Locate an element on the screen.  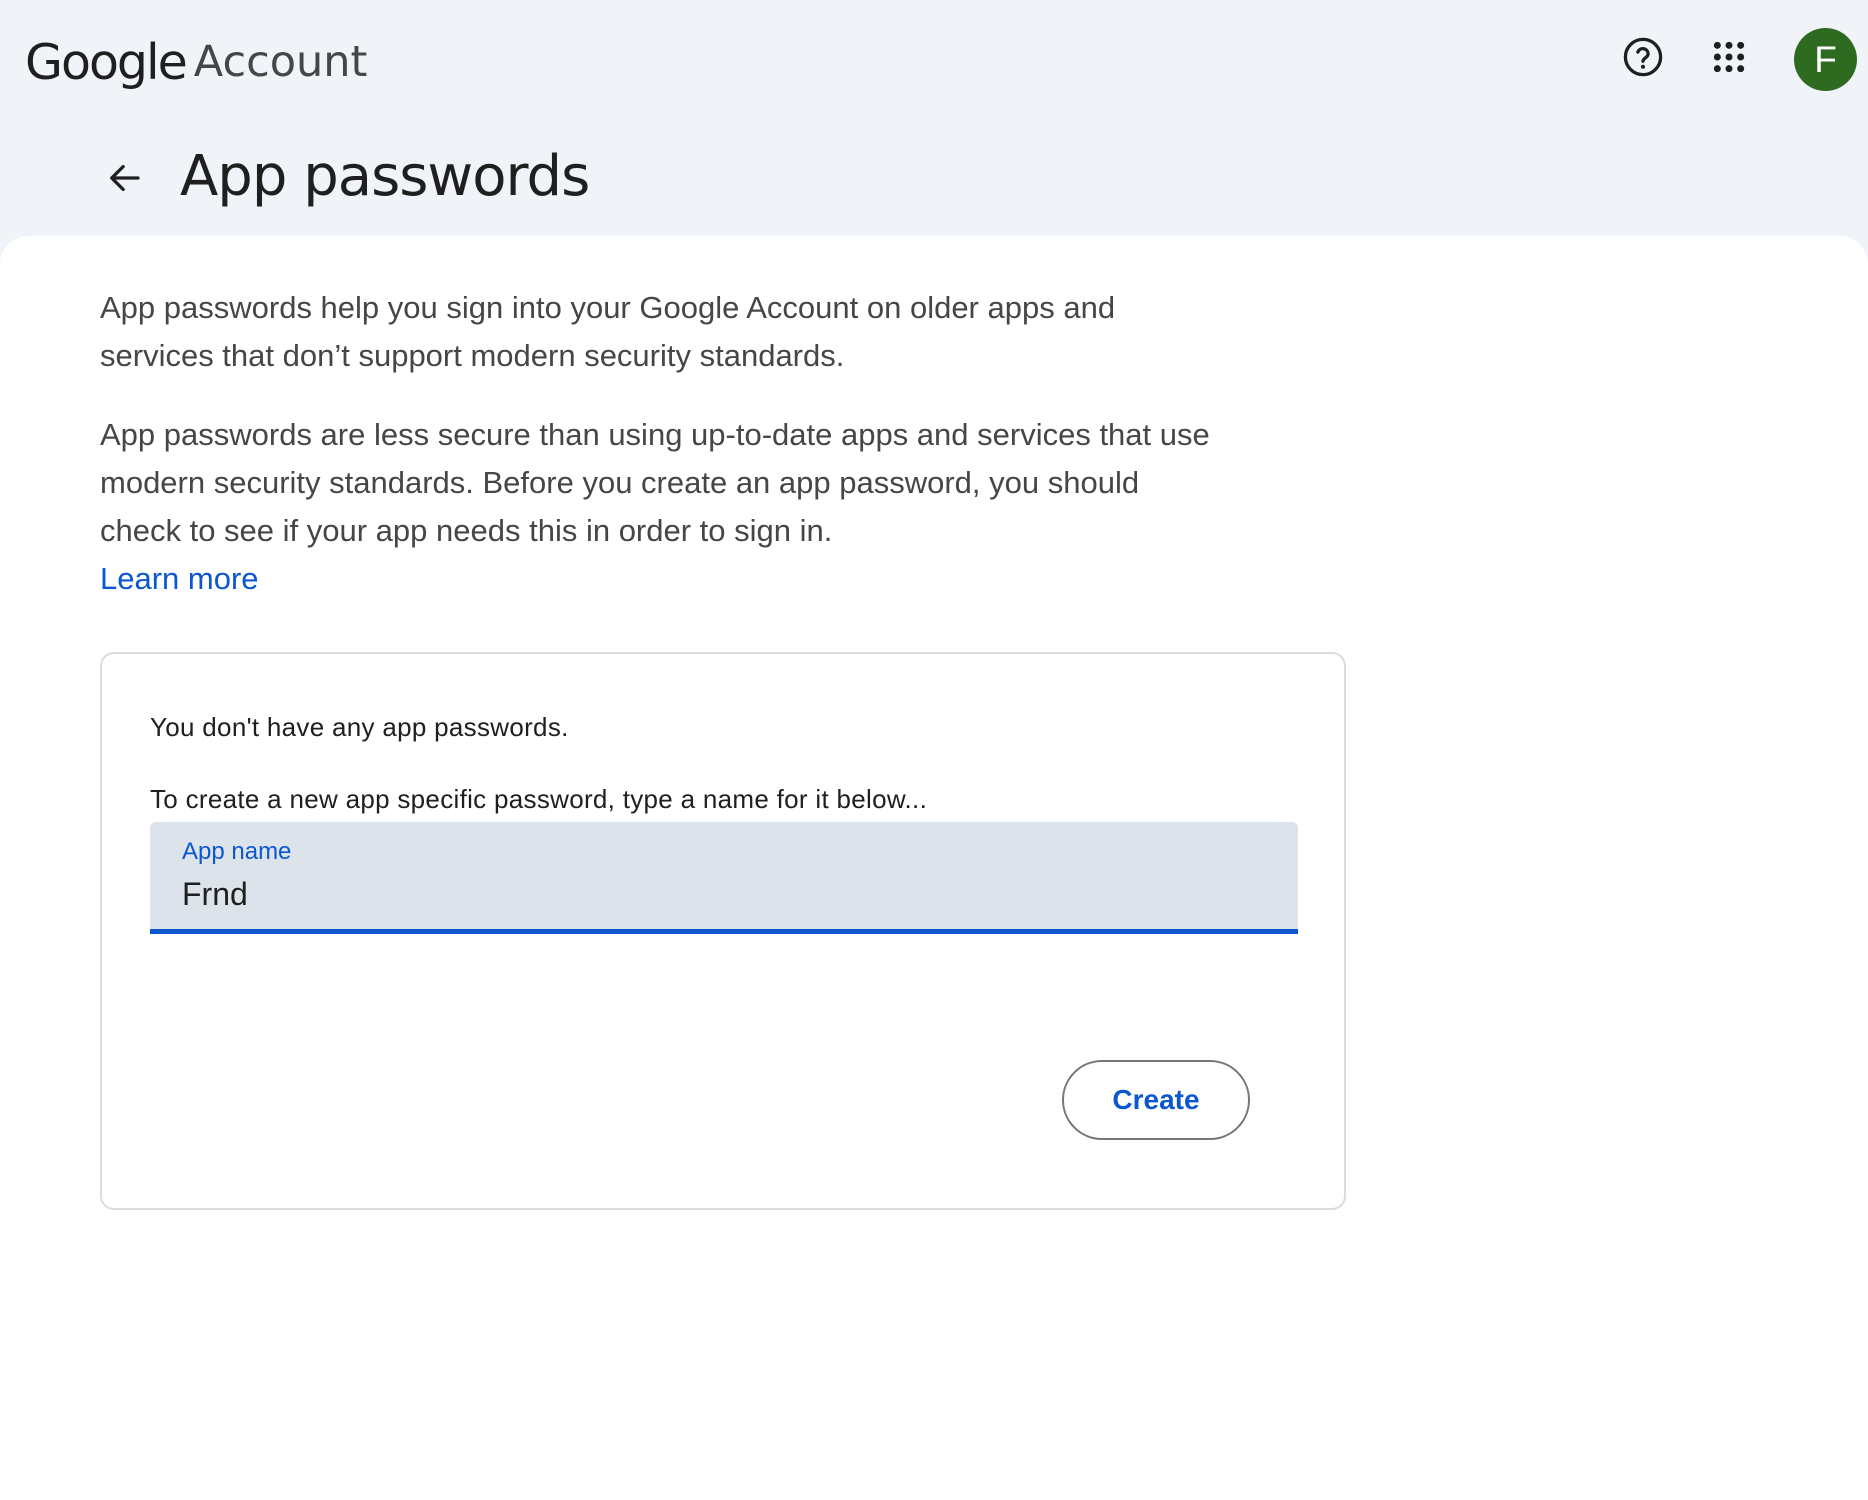
top-bar: Google Account F is located at coordinates (934, 60).